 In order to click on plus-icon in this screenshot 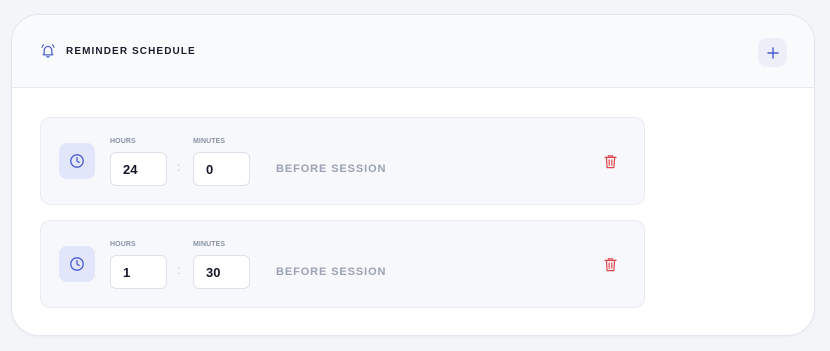, I will do `click(772, 52)`.